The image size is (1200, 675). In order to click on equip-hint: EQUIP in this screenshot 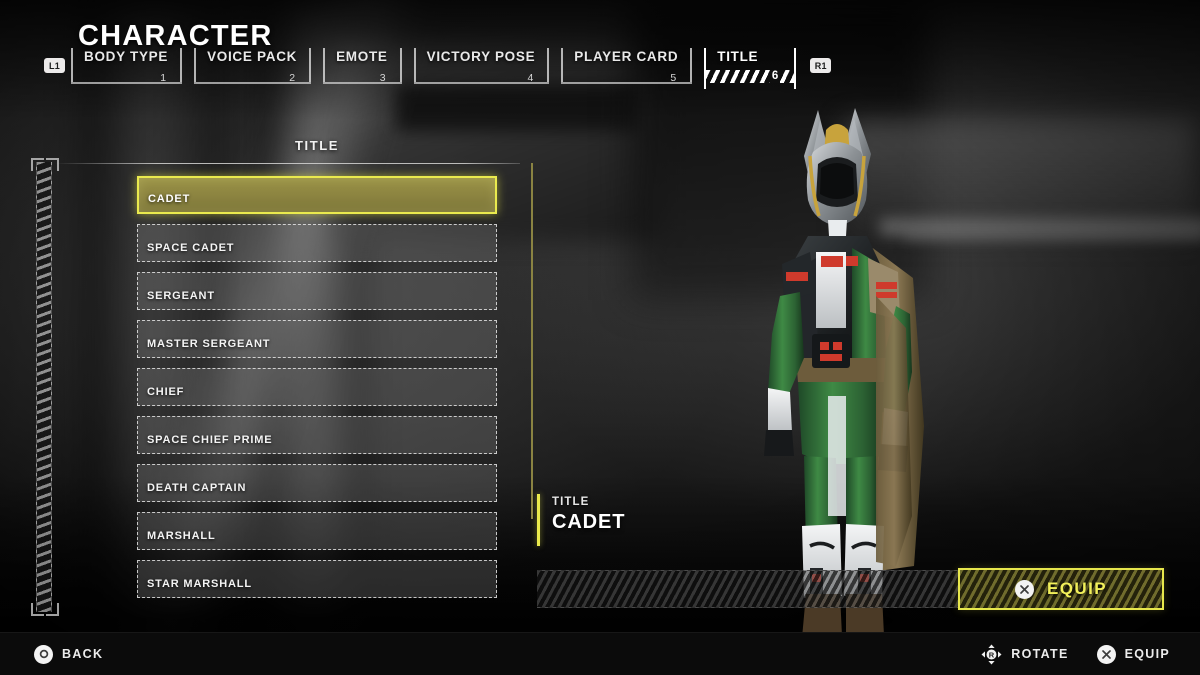, I will do `click(1133, 654)`.